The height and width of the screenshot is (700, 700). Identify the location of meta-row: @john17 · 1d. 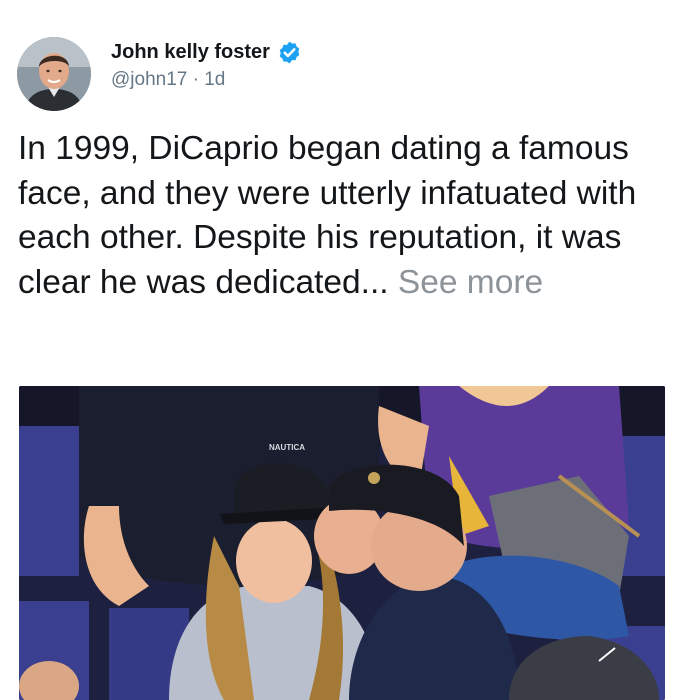
(206, 80).